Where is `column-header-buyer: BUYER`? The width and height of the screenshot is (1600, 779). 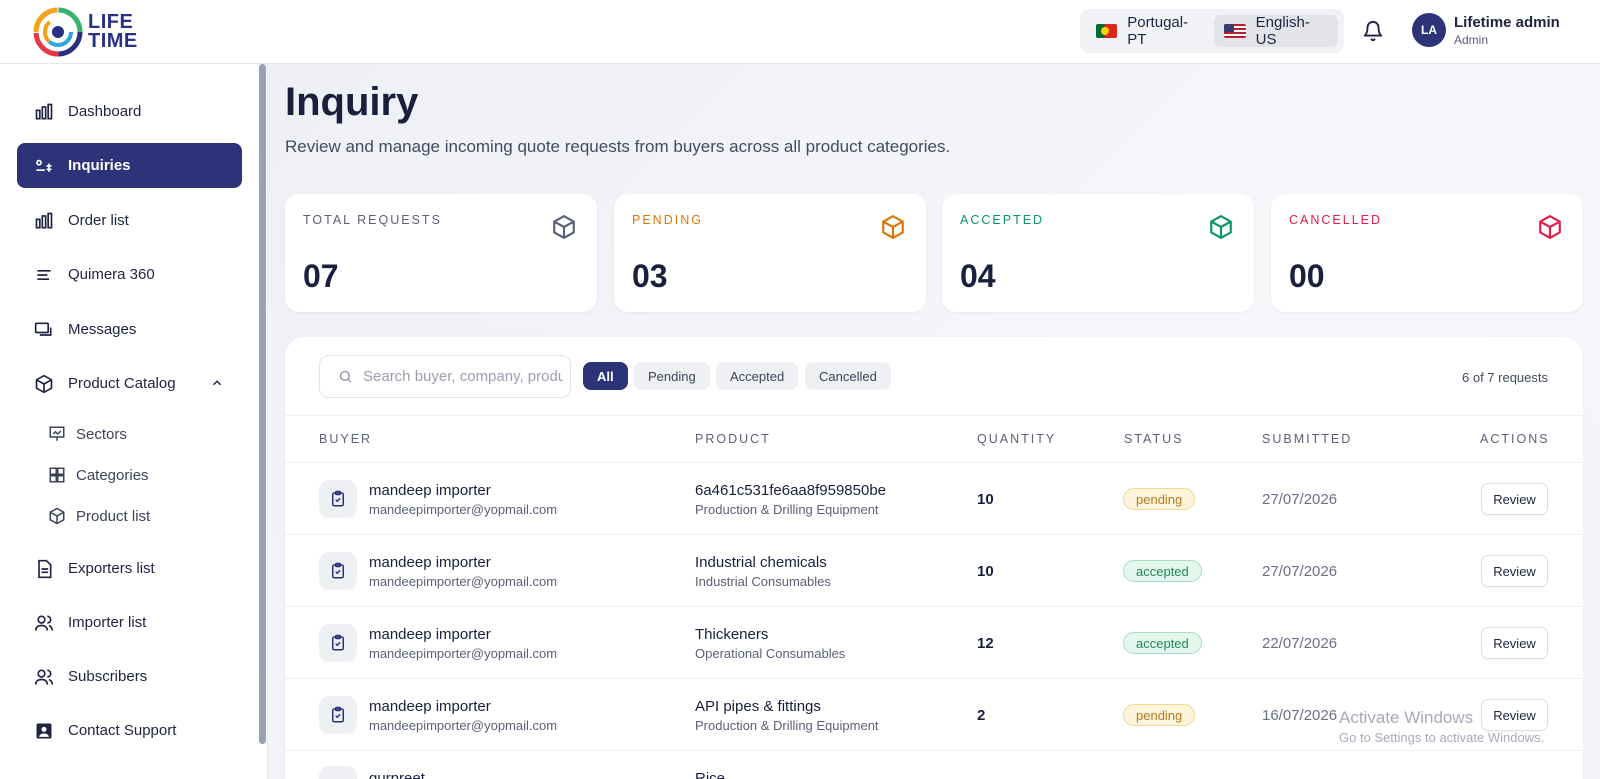
column-header-buyer: BUYER is located at coordinates (346, 439).